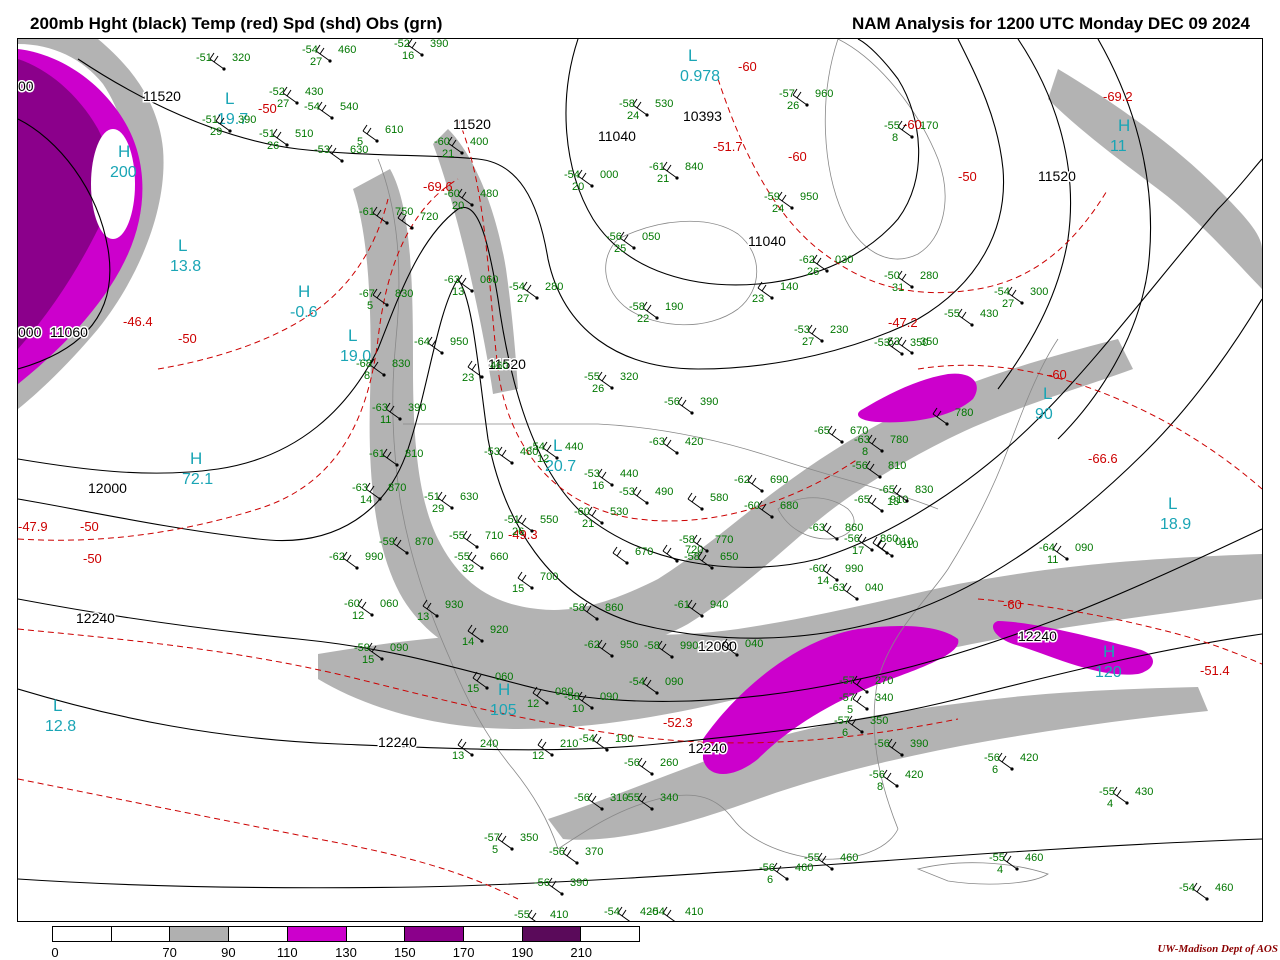  What do you see at coordinates (511, 844) in the screenshot?
I see `station-obs: -57 350 5` at bounding box center [511, 844].